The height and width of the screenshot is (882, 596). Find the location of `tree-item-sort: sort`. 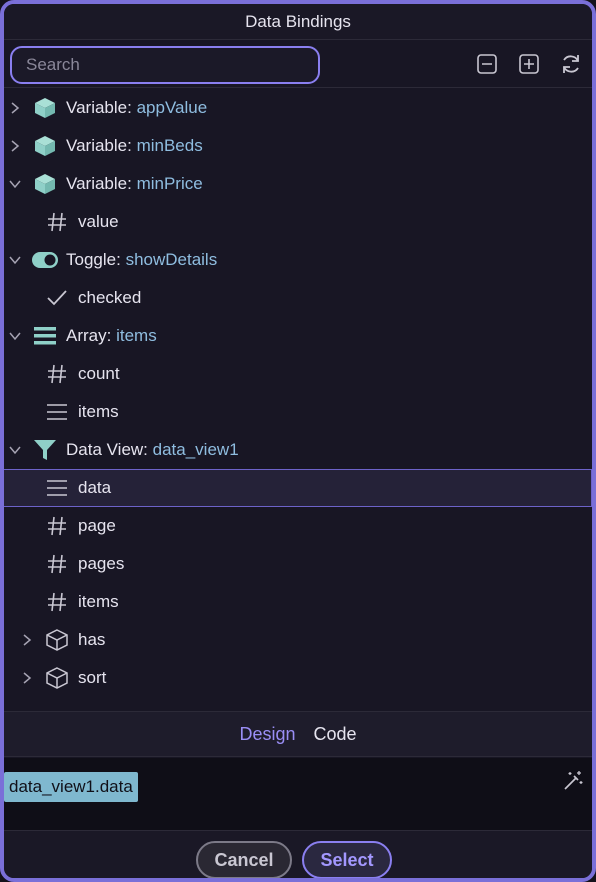

tree-item-sort: sort is located at coordinates (298, 678).